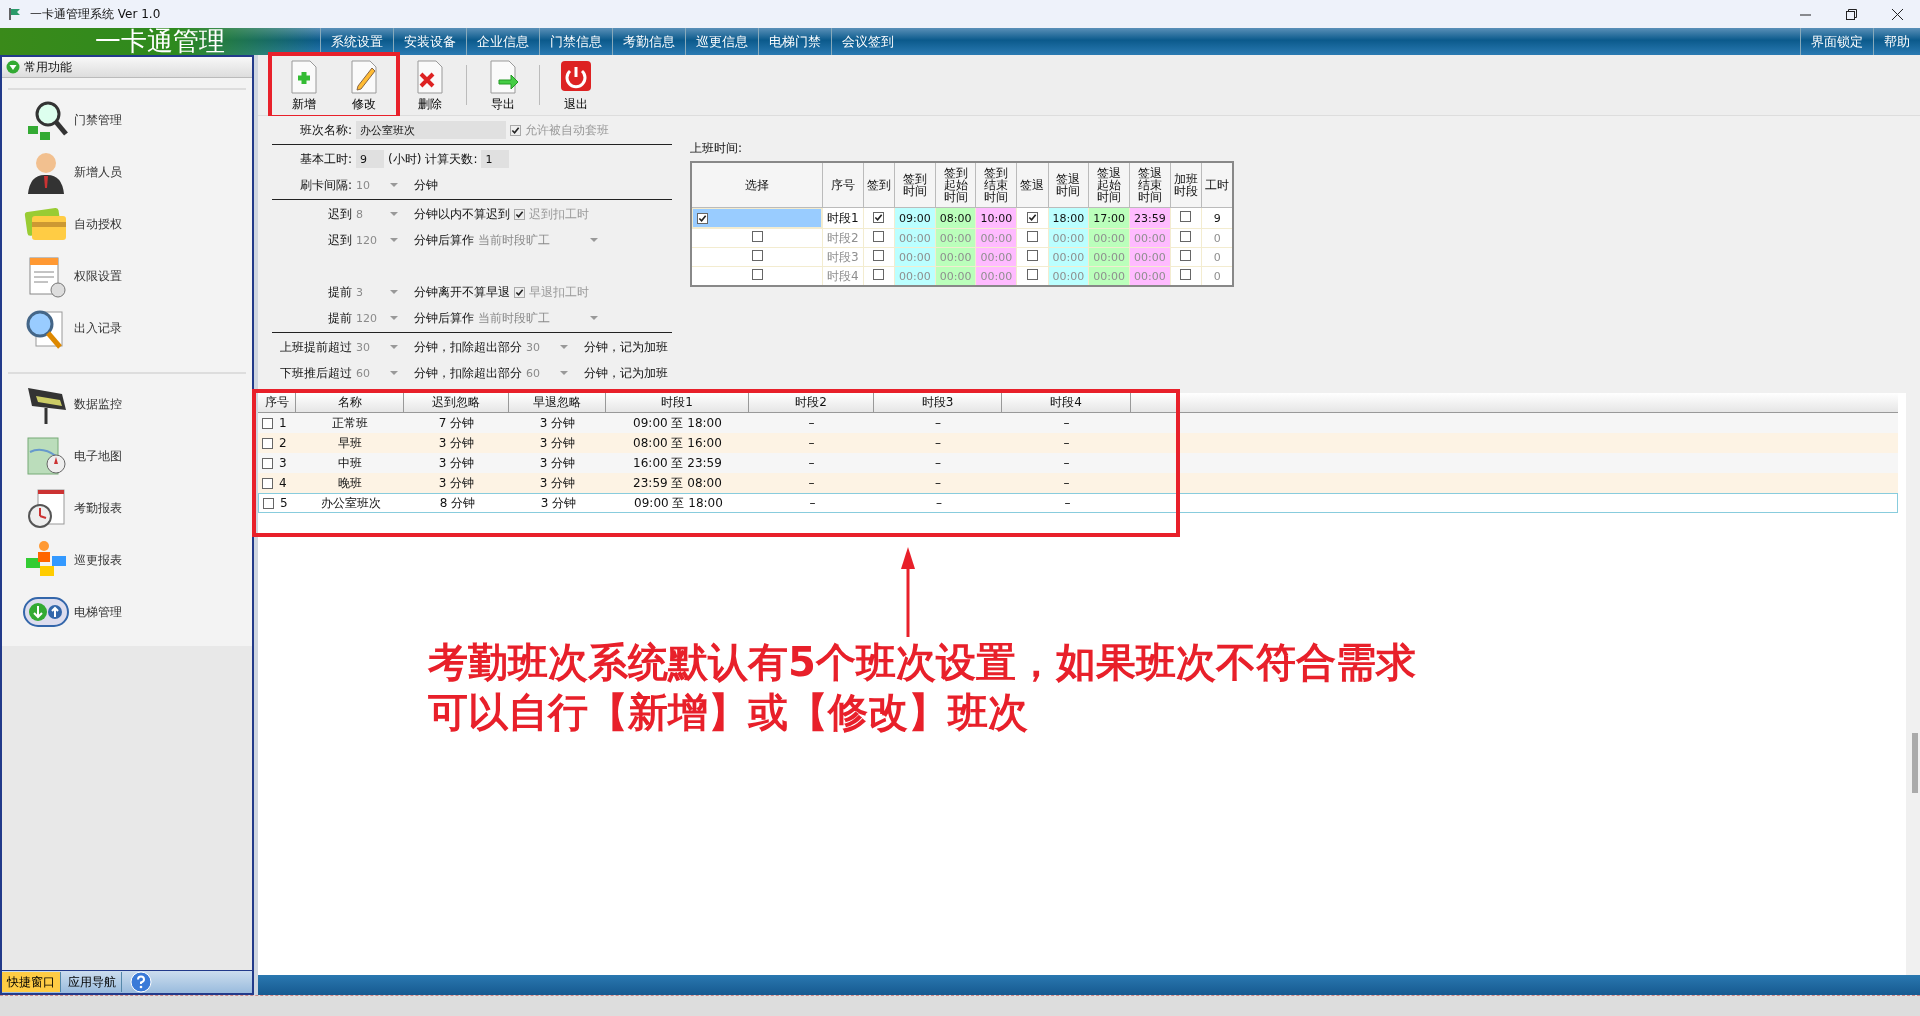  I want to click on table-row: 5 办公室班次 8 分钟 3 分钟 09:00 至 18:00 – – –, so click(1078, 503).